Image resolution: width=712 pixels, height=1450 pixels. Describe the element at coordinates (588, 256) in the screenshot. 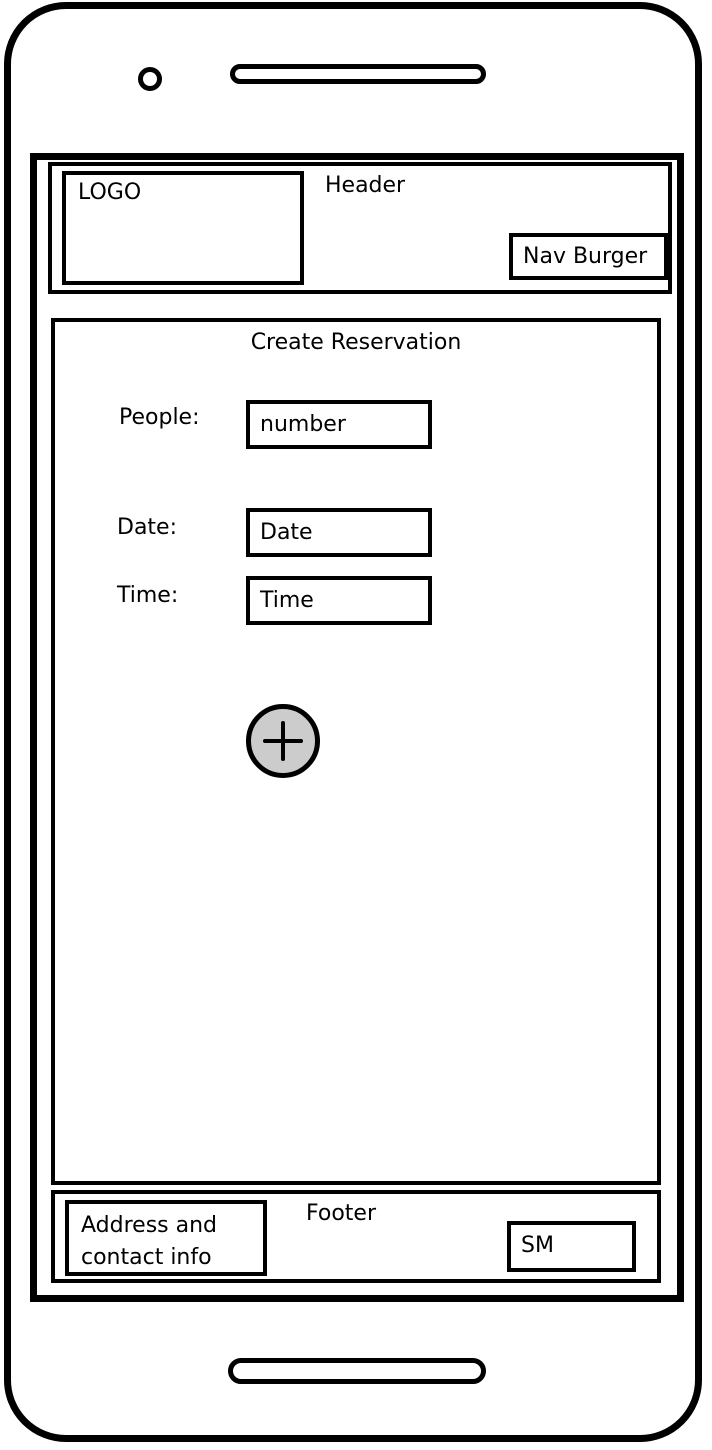

I see `nav-burger-button: Nav Burger` at that location.